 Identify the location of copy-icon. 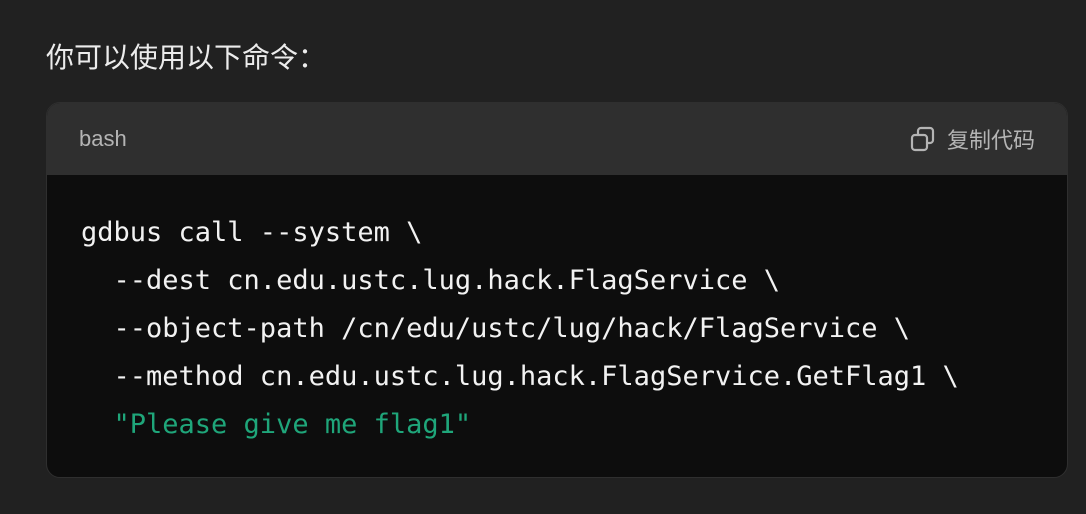
(923, 139).